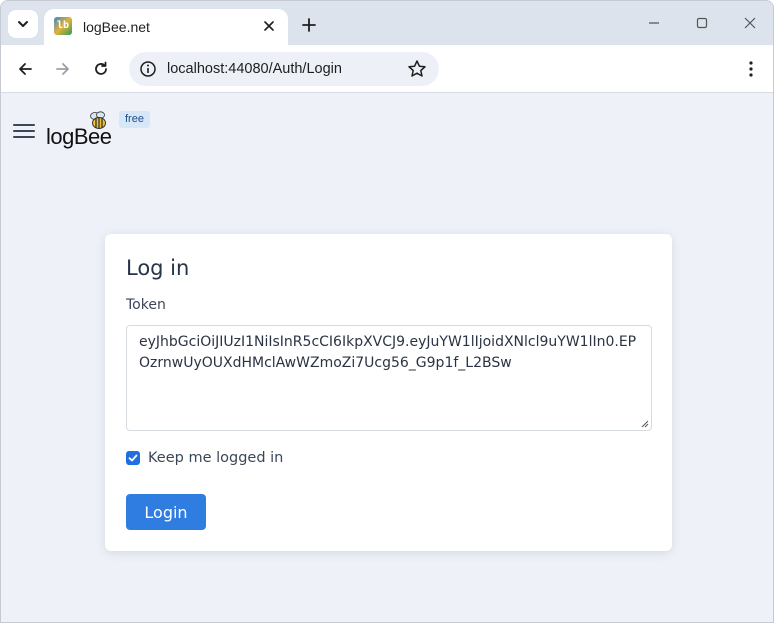 The width and height of the screenshot is (774, 623). I want to click on arrow-right-icon, so click(62, 69).